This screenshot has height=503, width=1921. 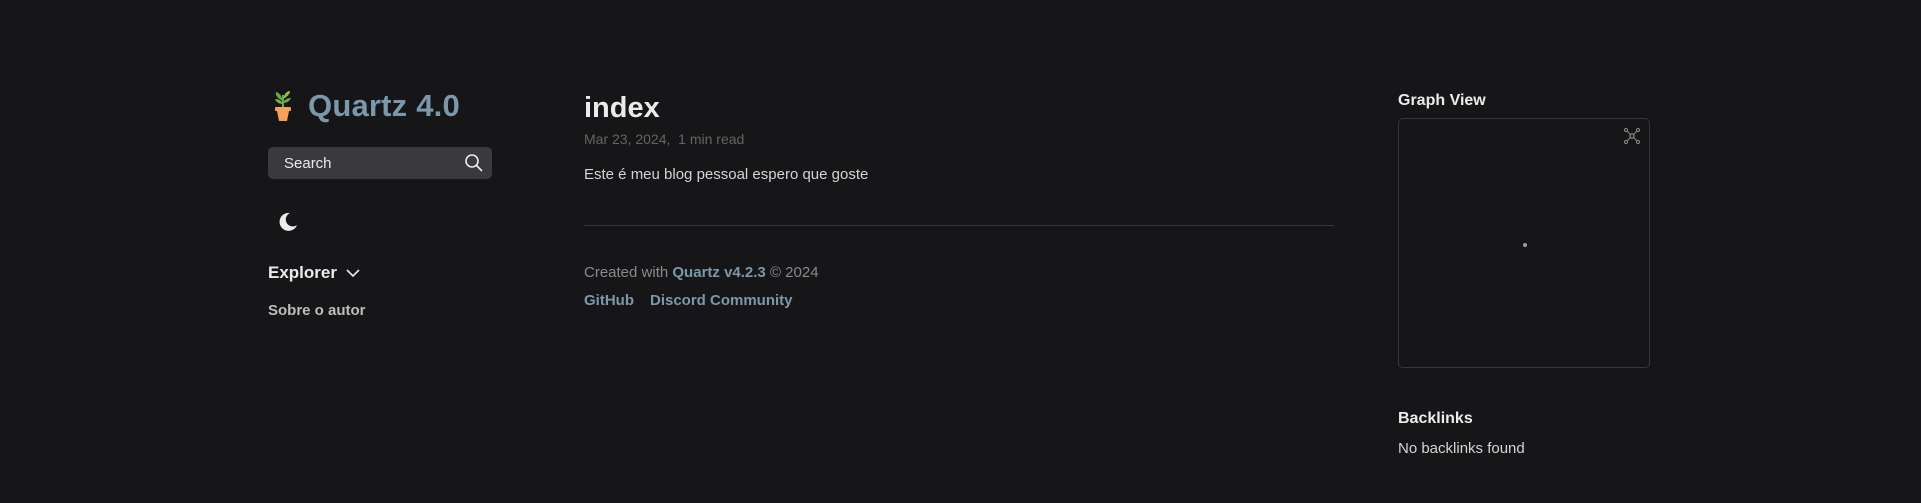 I want to click on global-graph-icon, so click(x=1632, y=136).